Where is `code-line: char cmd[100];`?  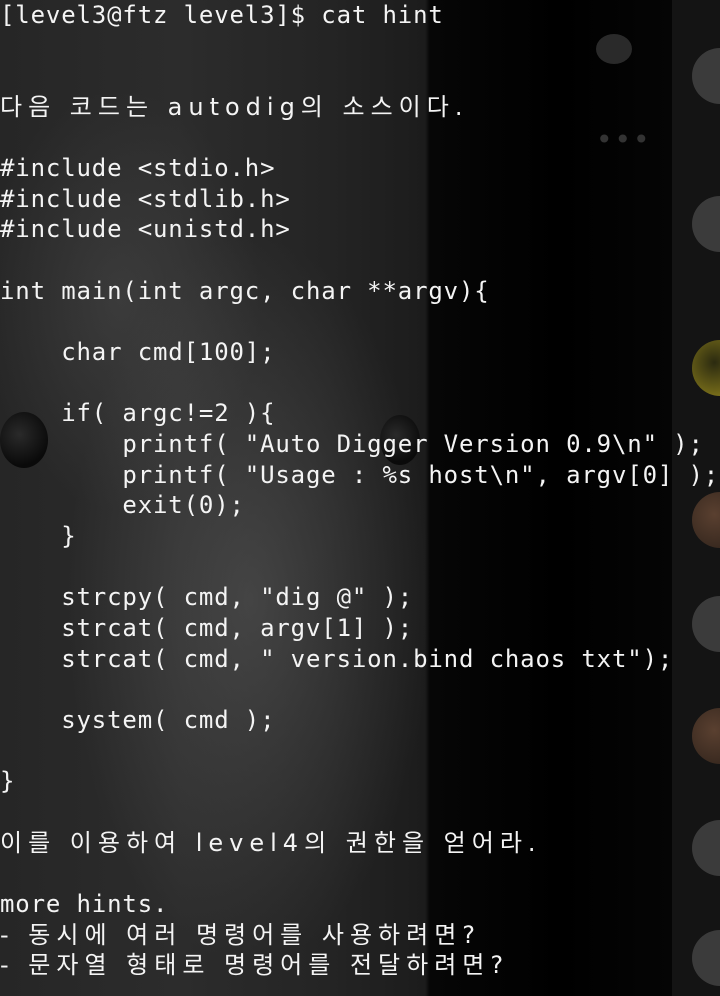
code-line: char cmd[100]; is located at coordinates (138, 352).